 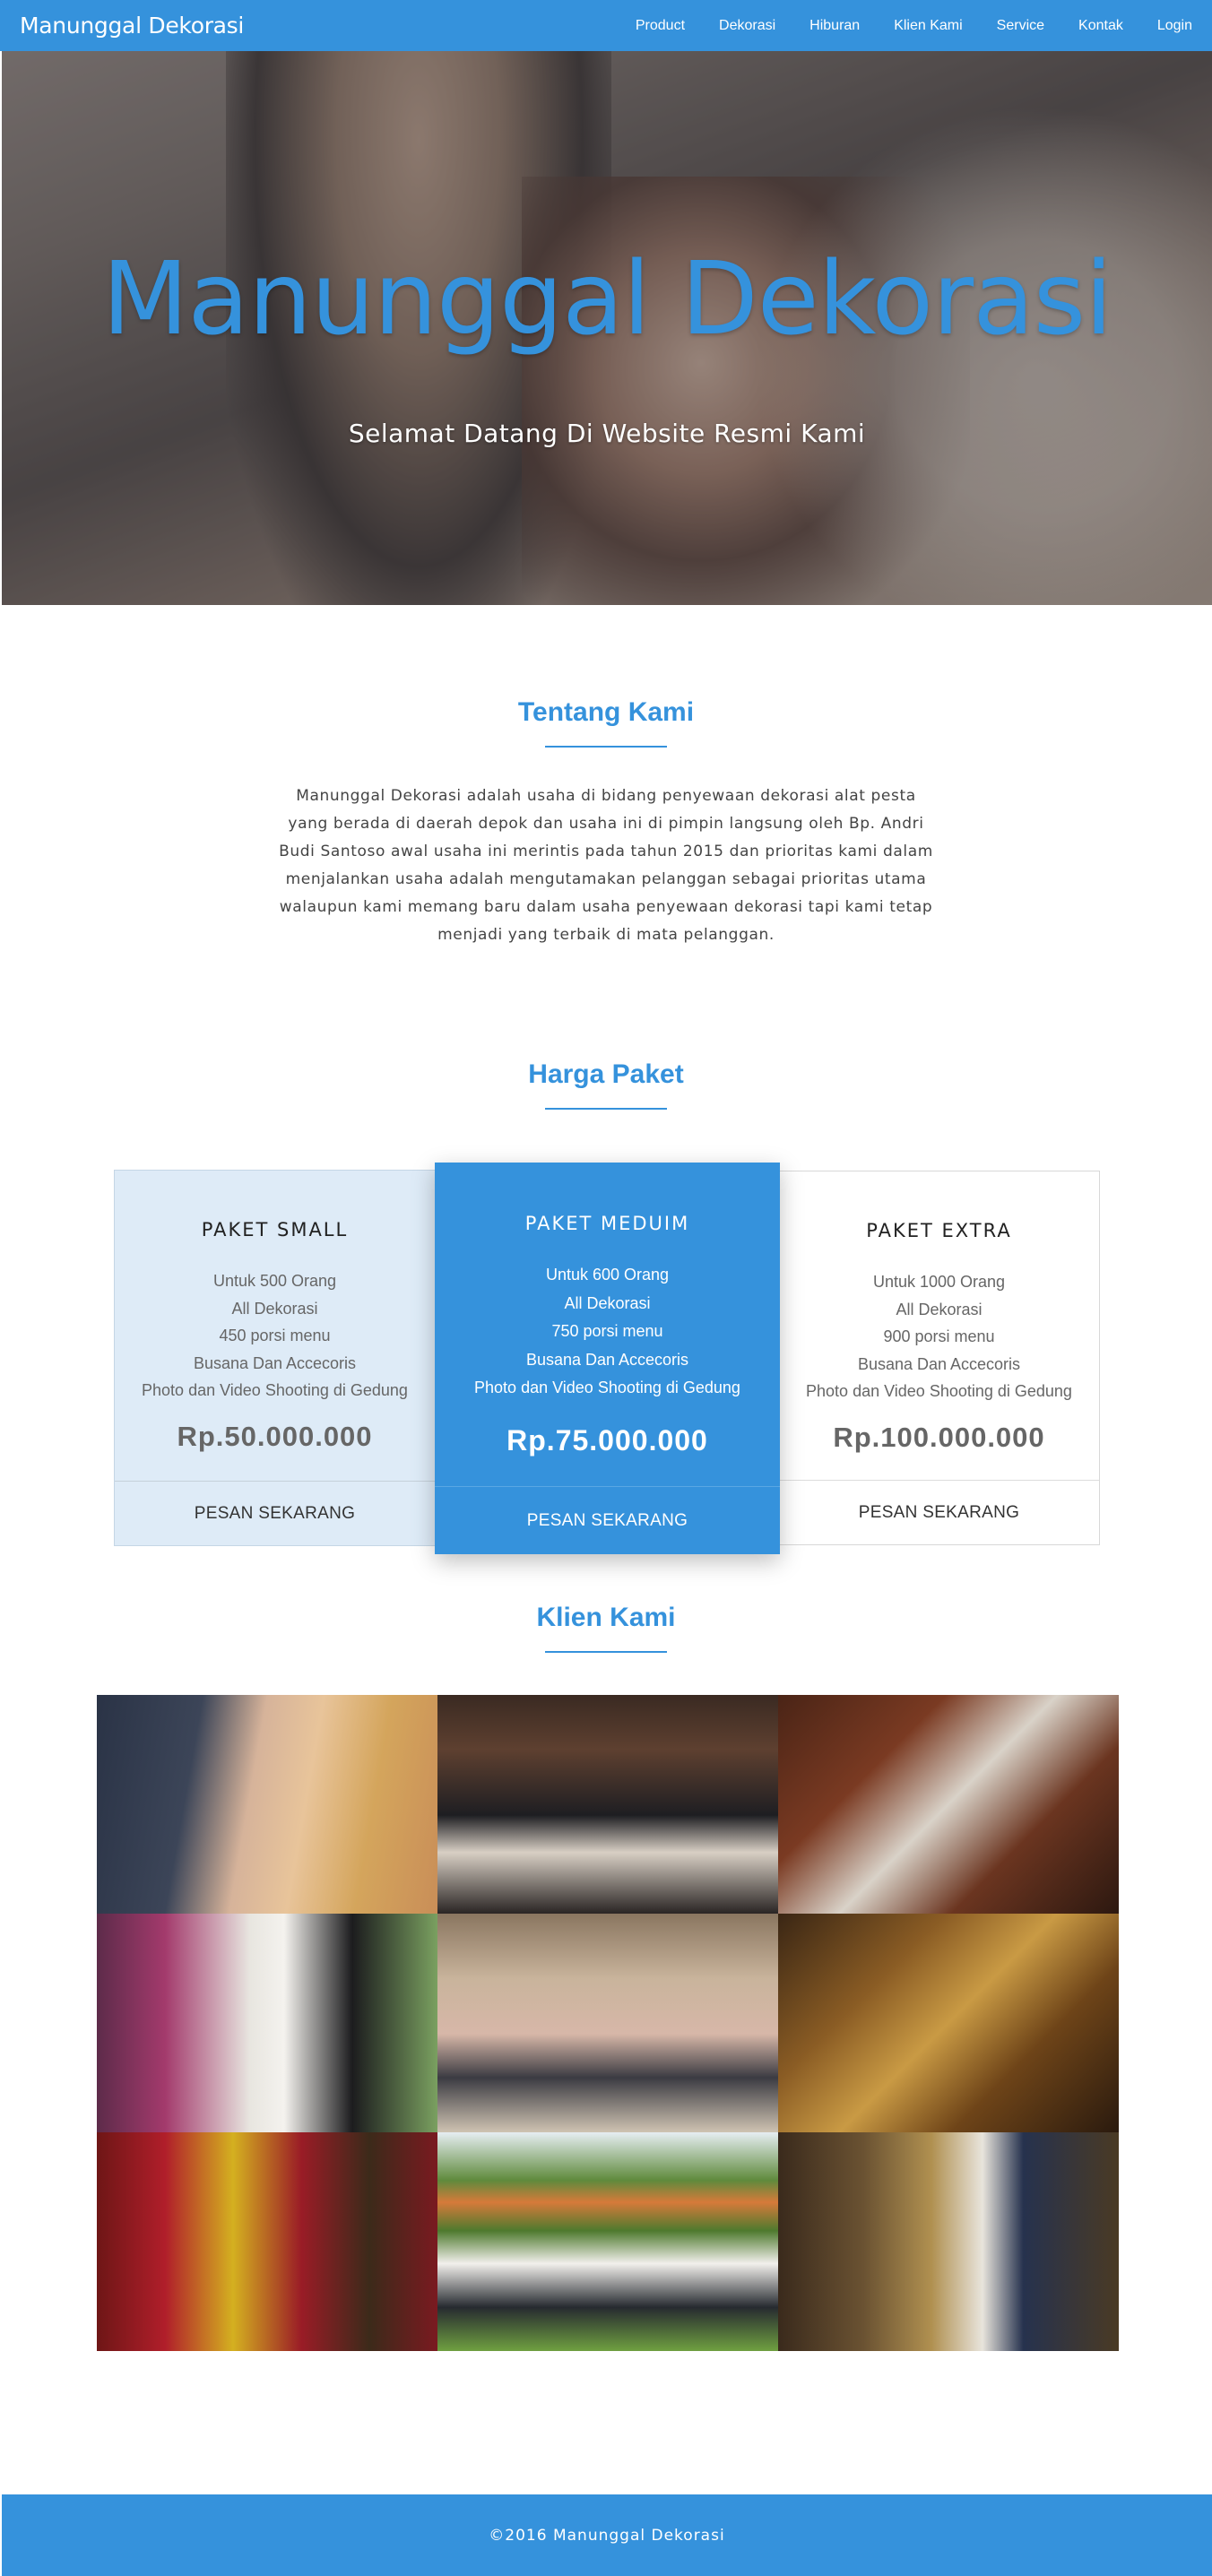 What do you see at coordinates (607, 1223) in the screenshot?
I see `plan-name: PAKET MEDUIM` at bounding box center [607, 1223].